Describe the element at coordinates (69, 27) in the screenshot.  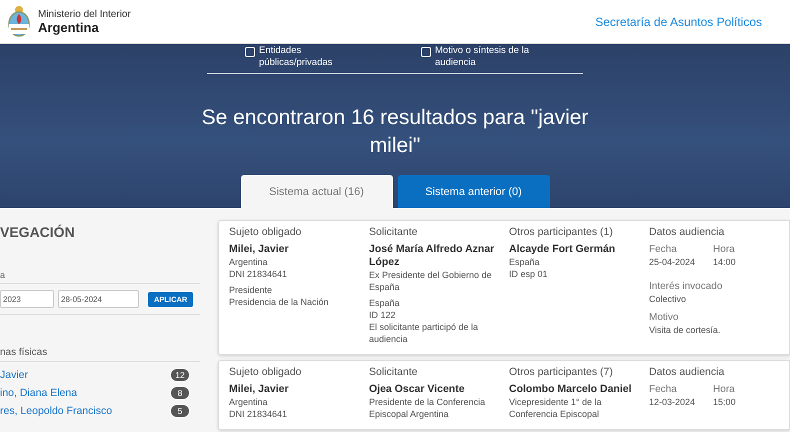
I see `country-name: Argentina` at that location.